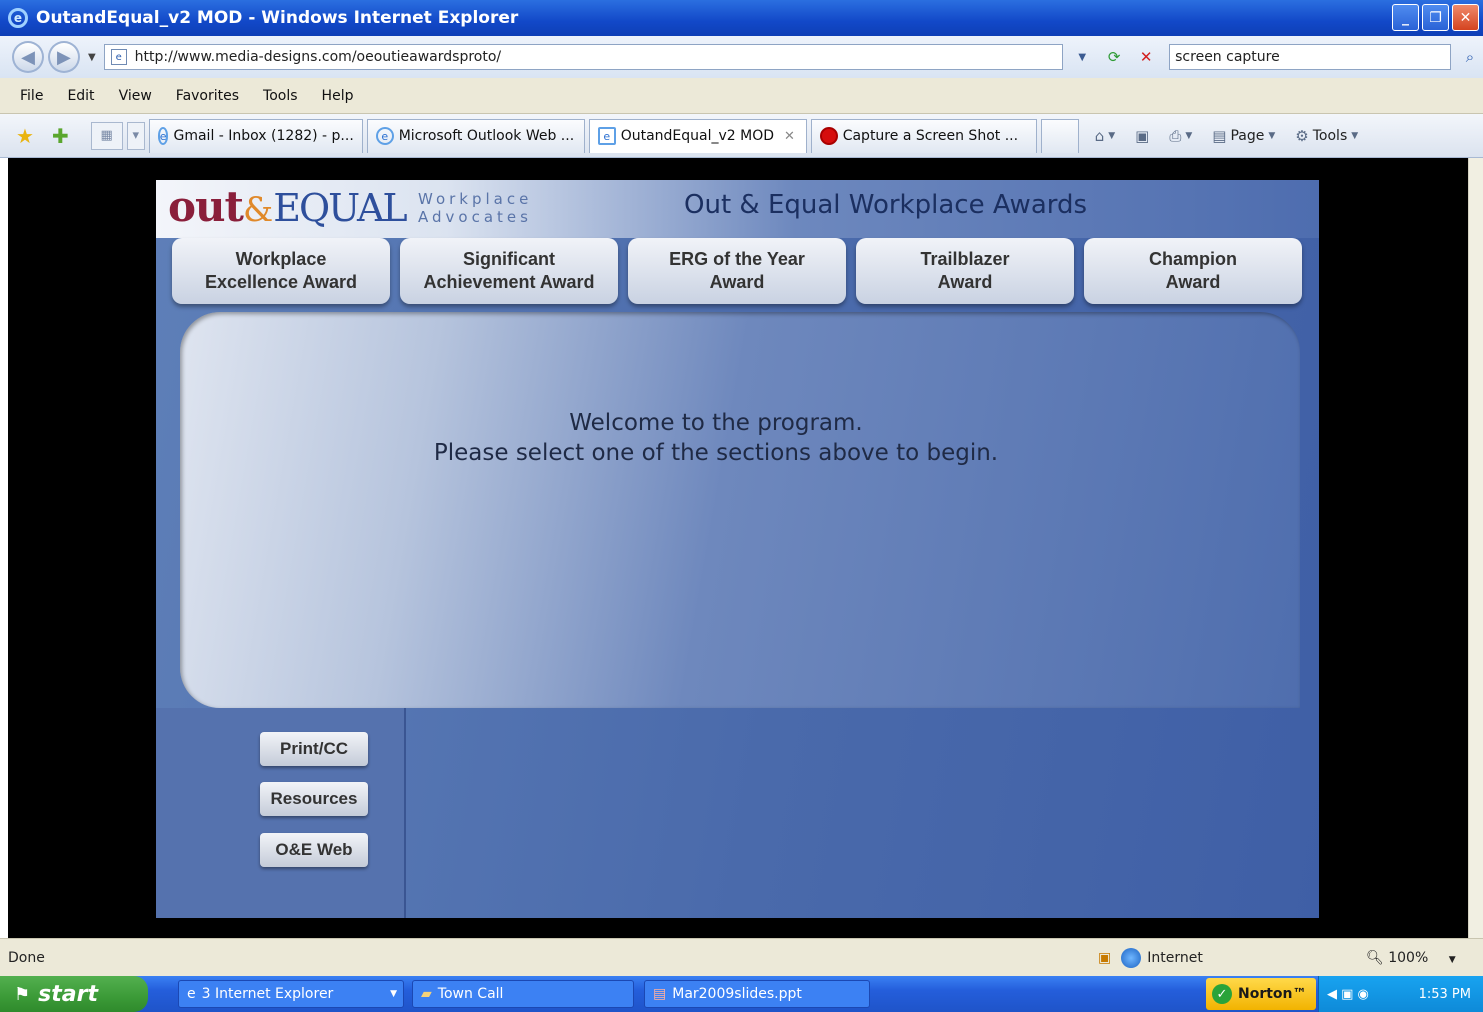  I want to click on menu-view: View, so click(135, 96).